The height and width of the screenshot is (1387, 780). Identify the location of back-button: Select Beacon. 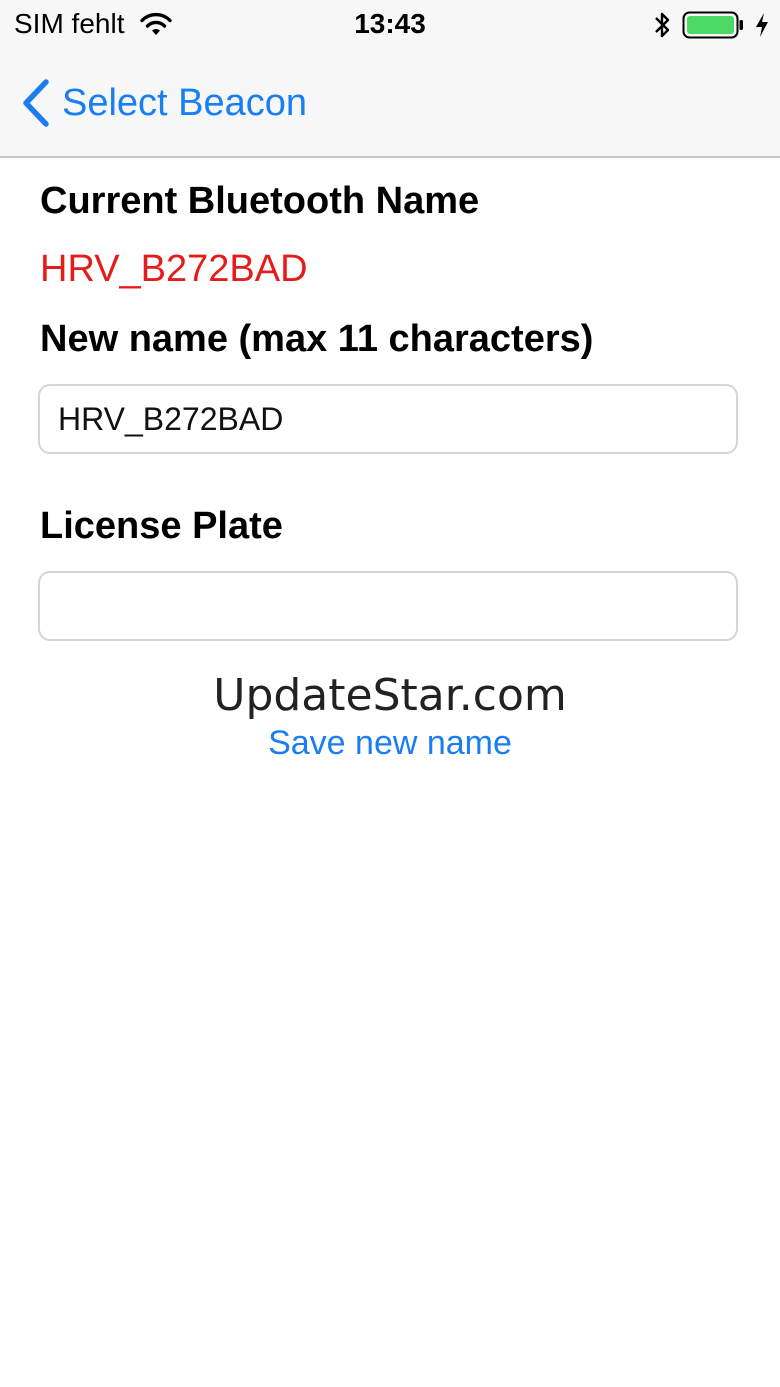
(162, 103).